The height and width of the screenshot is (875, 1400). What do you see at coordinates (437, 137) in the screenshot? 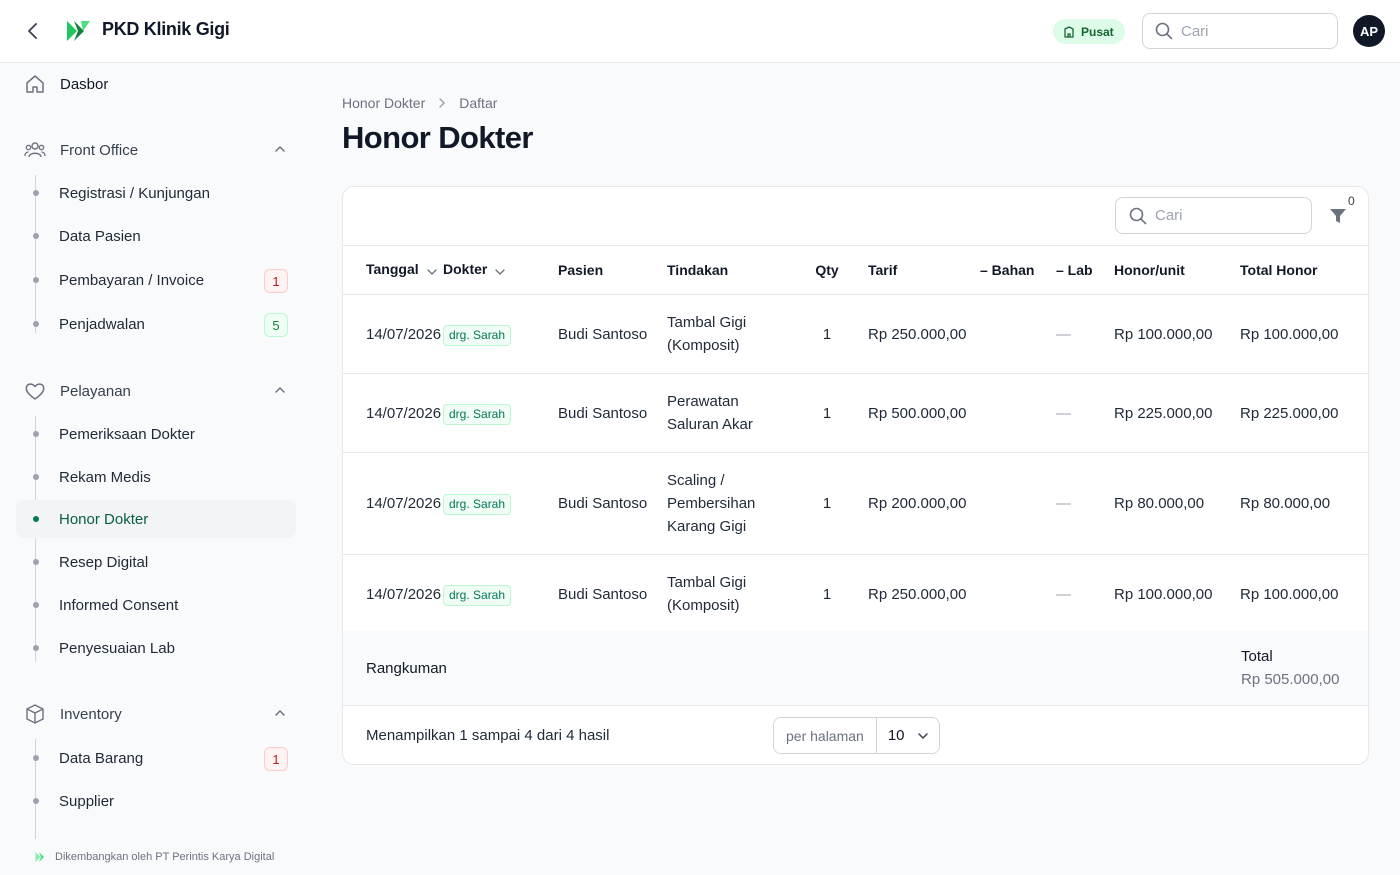
I see `page-title: Honor Dokter` at bounding box center [437, 137].